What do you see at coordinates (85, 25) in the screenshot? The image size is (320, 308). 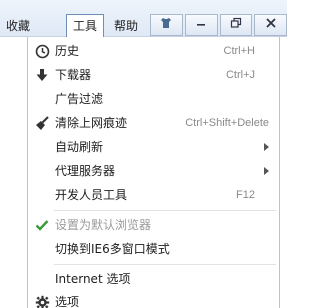 I see `menu-tools: 工具` at bounding box center [85, 25].